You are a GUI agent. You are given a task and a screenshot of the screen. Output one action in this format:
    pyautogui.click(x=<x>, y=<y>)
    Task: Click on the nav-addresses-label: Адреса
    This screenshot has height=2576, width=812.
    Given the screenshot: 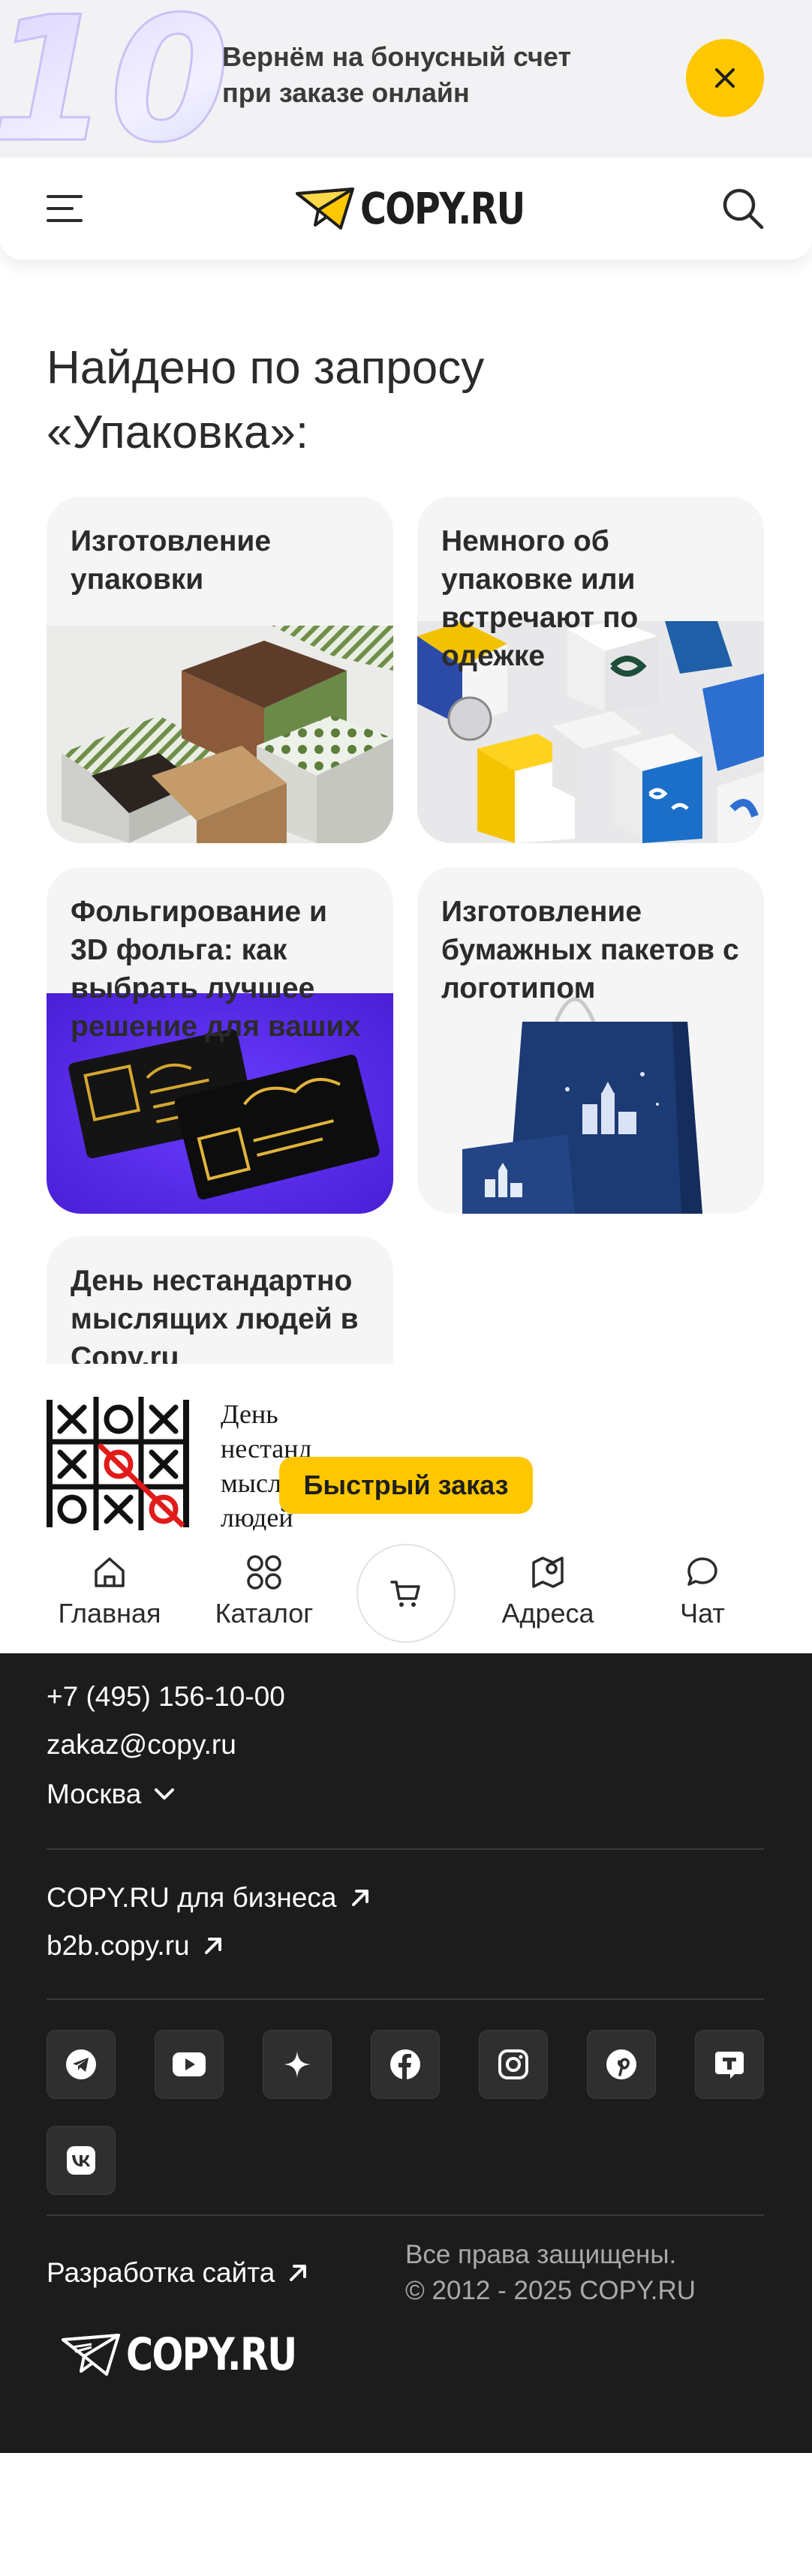 What is the action you would take?
    pyautogui.click(x=547, y=1613)
    